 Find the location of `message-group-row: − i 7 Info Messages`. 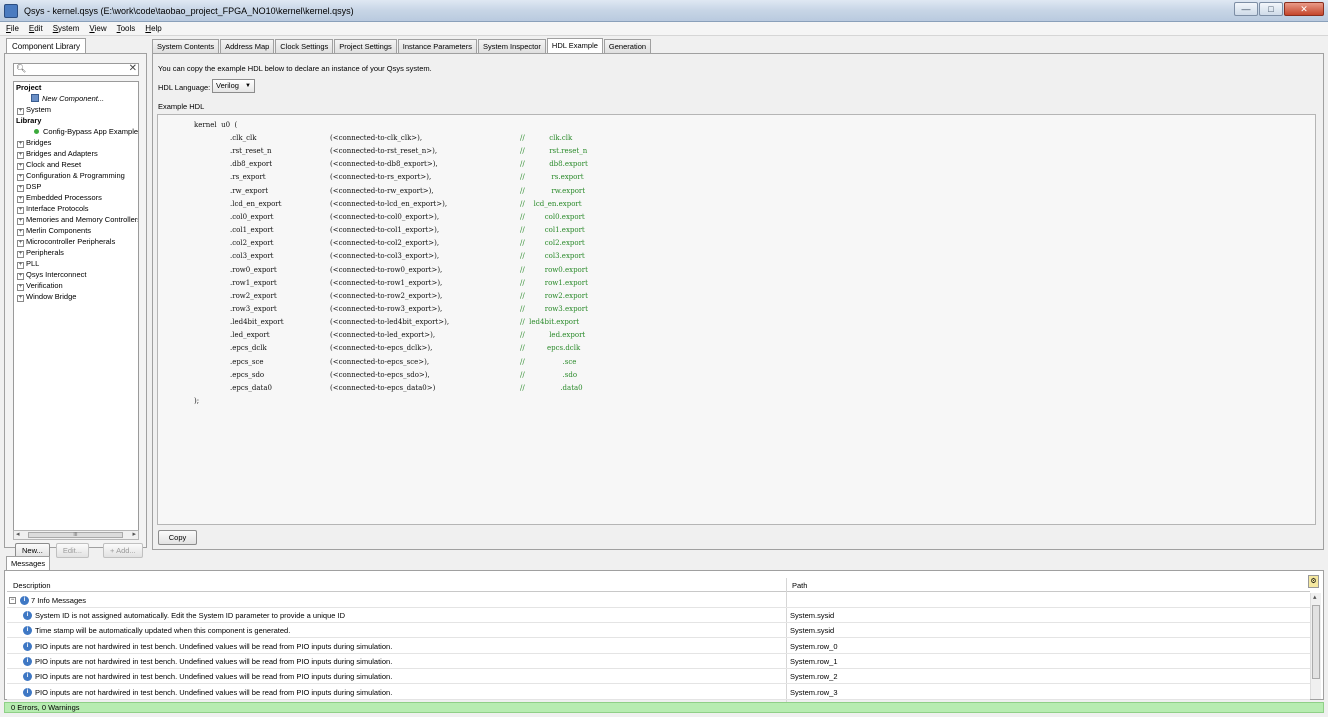

message-group-row: − i 7 Info Messages is located at coordinates (658, 600).